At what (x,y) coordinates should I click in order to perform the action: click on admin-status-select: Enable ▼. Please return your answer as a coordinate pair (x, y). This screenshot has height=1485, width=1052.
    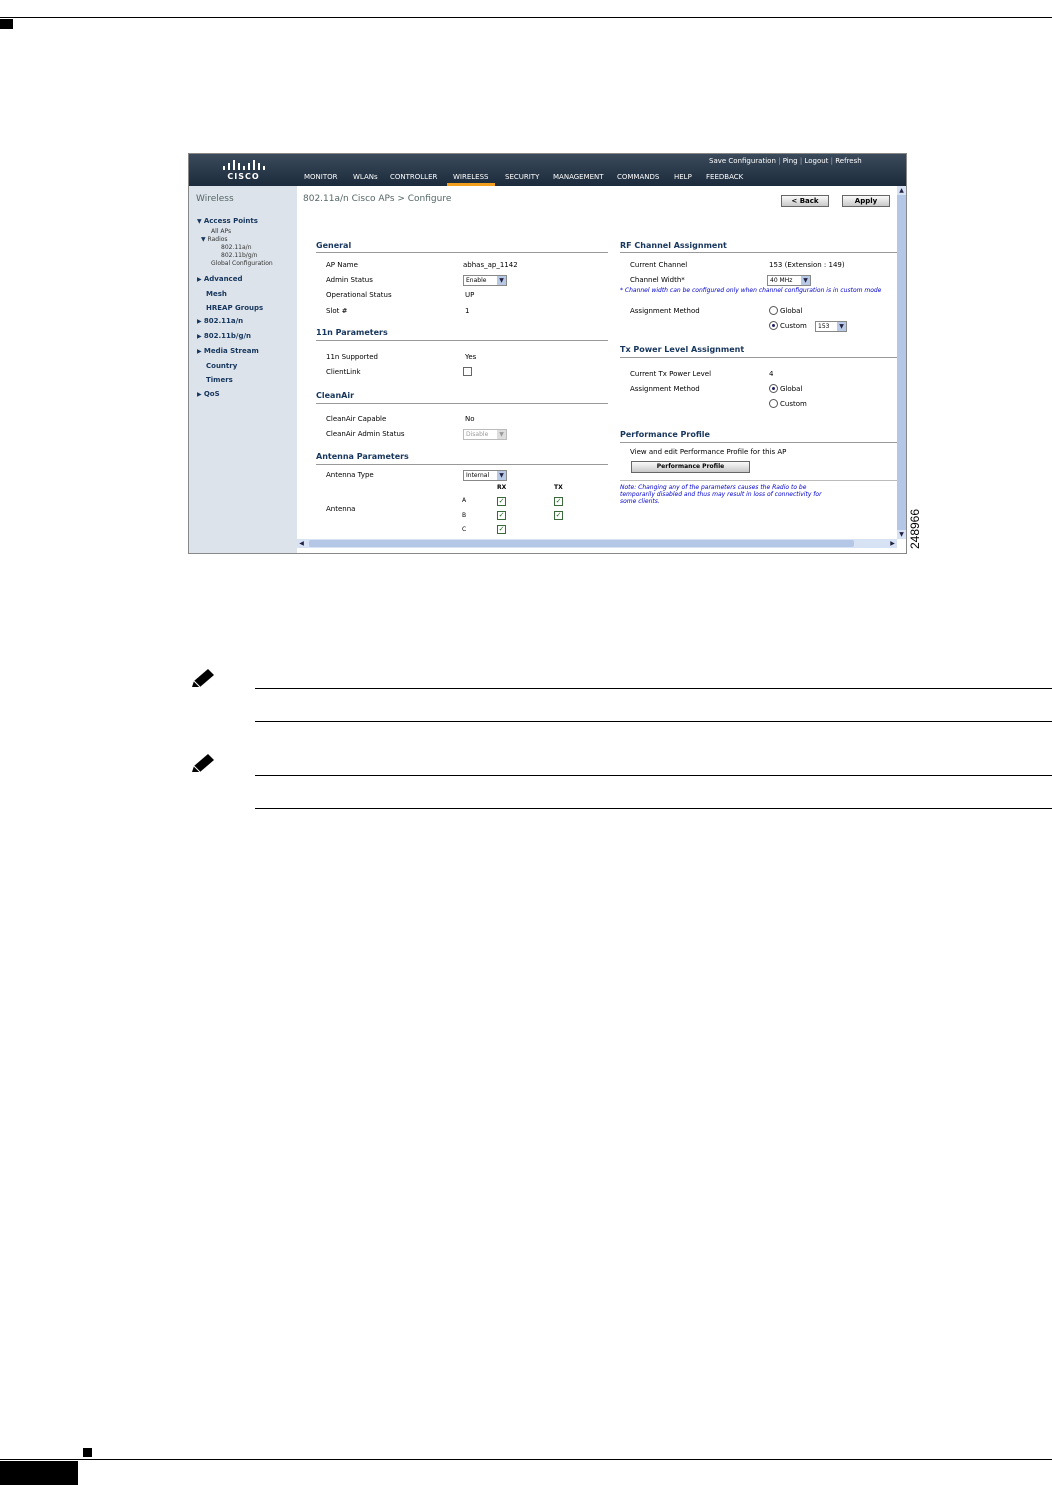
    Looking at the image, I should click on (485, 280).